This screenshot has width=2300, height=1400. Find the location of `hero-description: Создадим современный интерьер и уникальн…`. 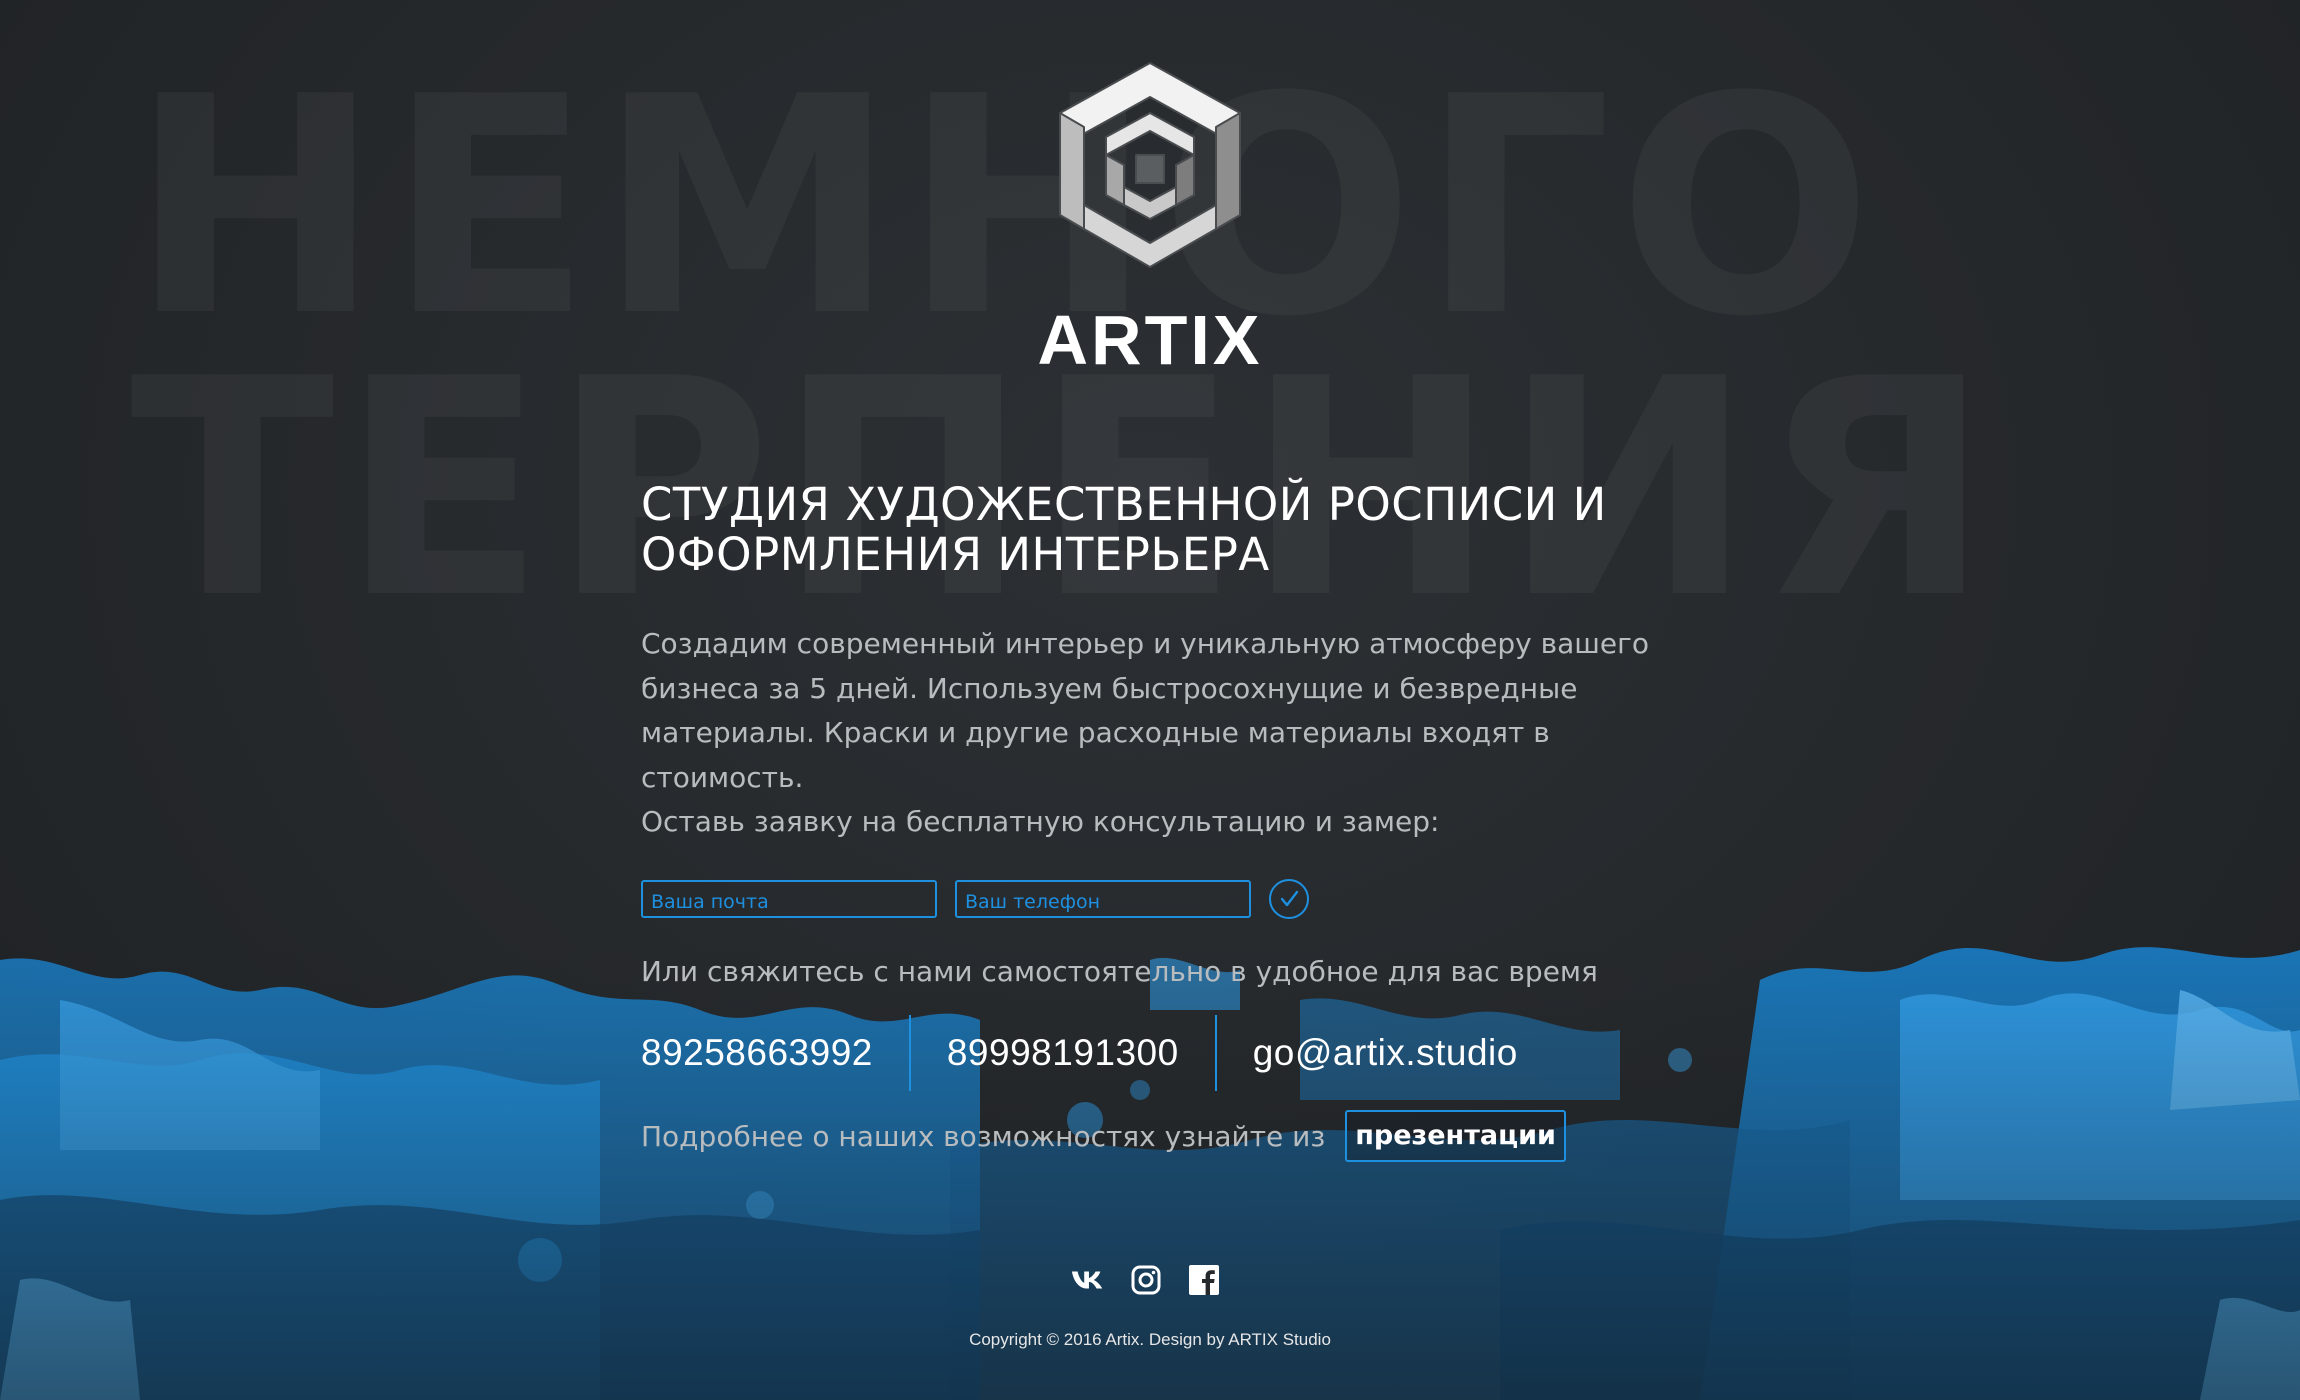

hero-description: Создадим современный интерьер и уникальн… is located at coordinates (1151, 733).